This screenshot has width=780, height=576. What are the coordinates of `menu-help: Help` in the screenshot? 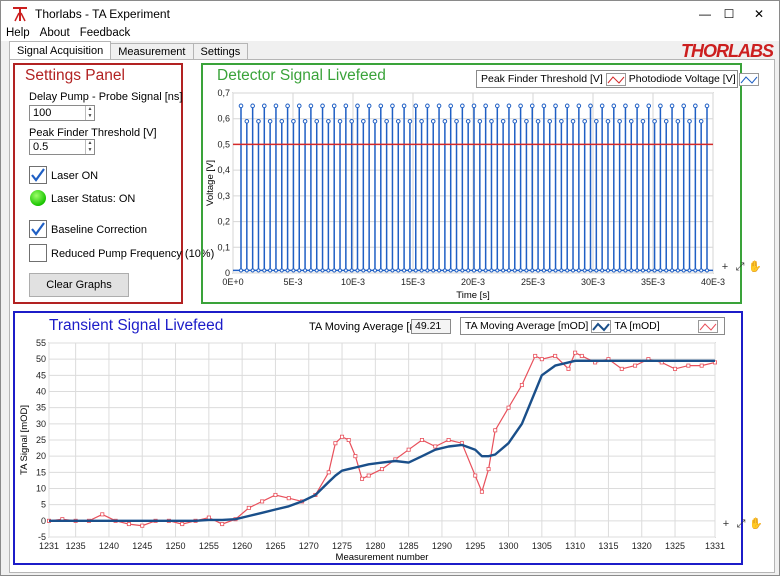 It's located at (18, 33).